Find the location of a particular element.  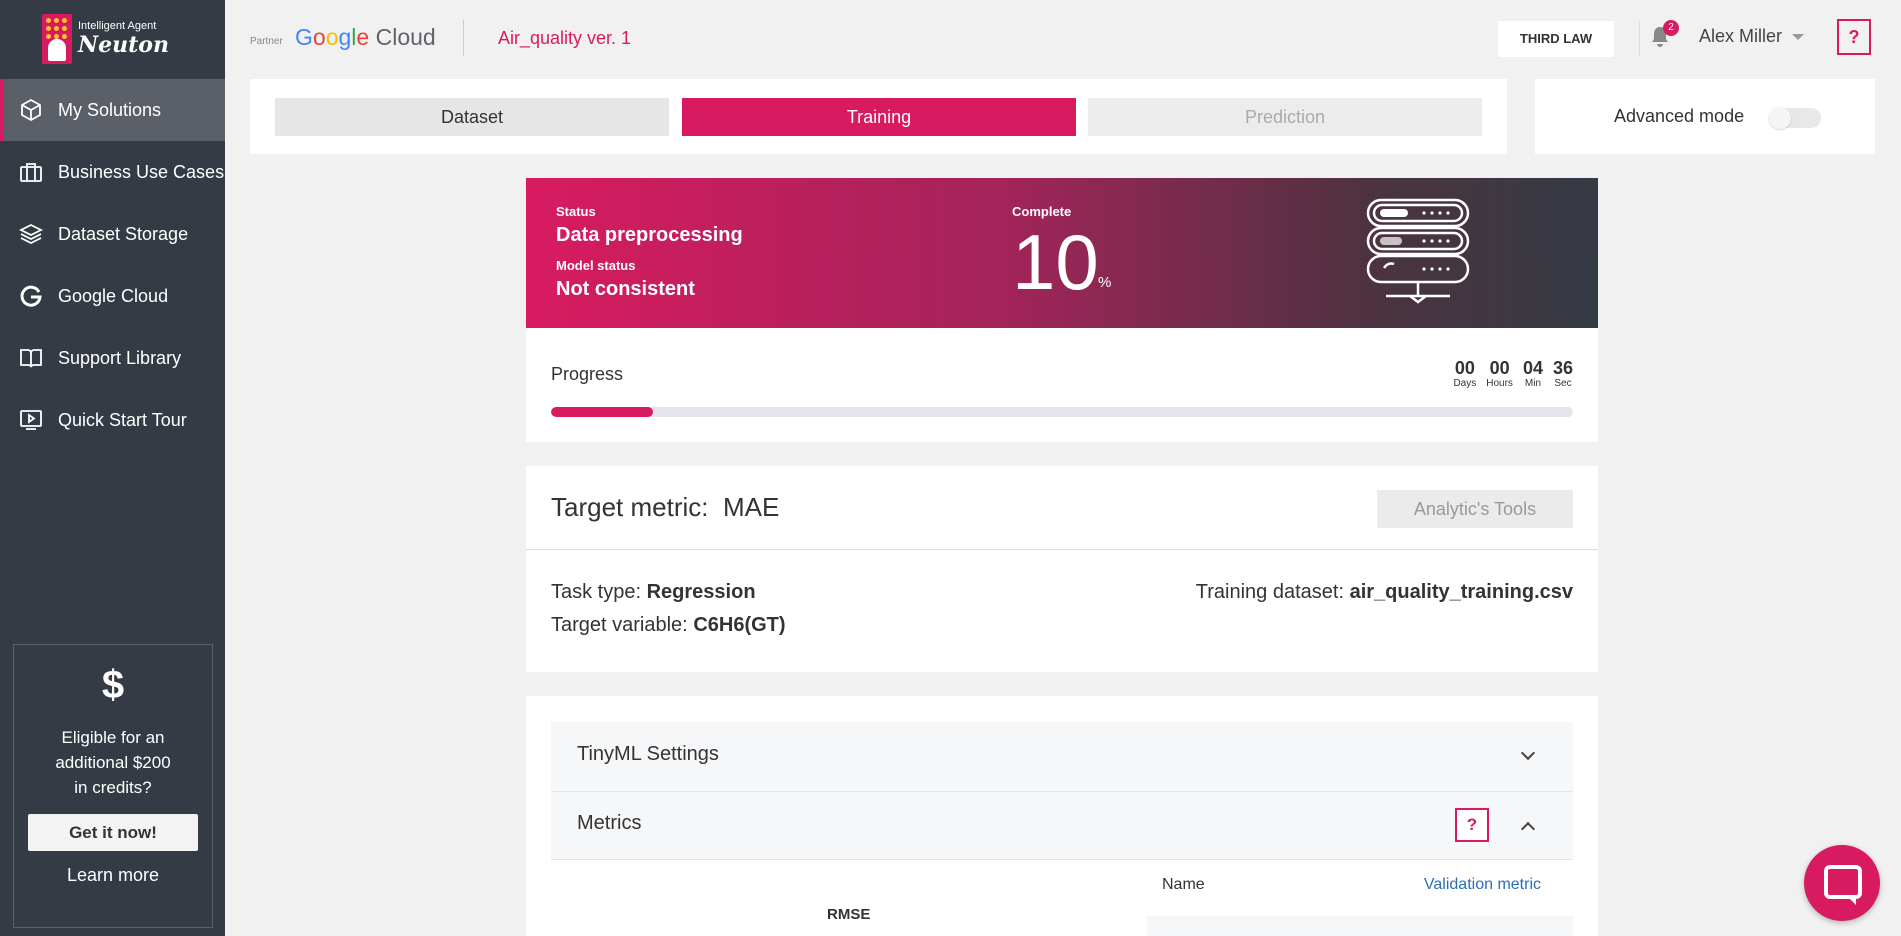

notifications-button: 2 is located at coordinates (1664, 35).